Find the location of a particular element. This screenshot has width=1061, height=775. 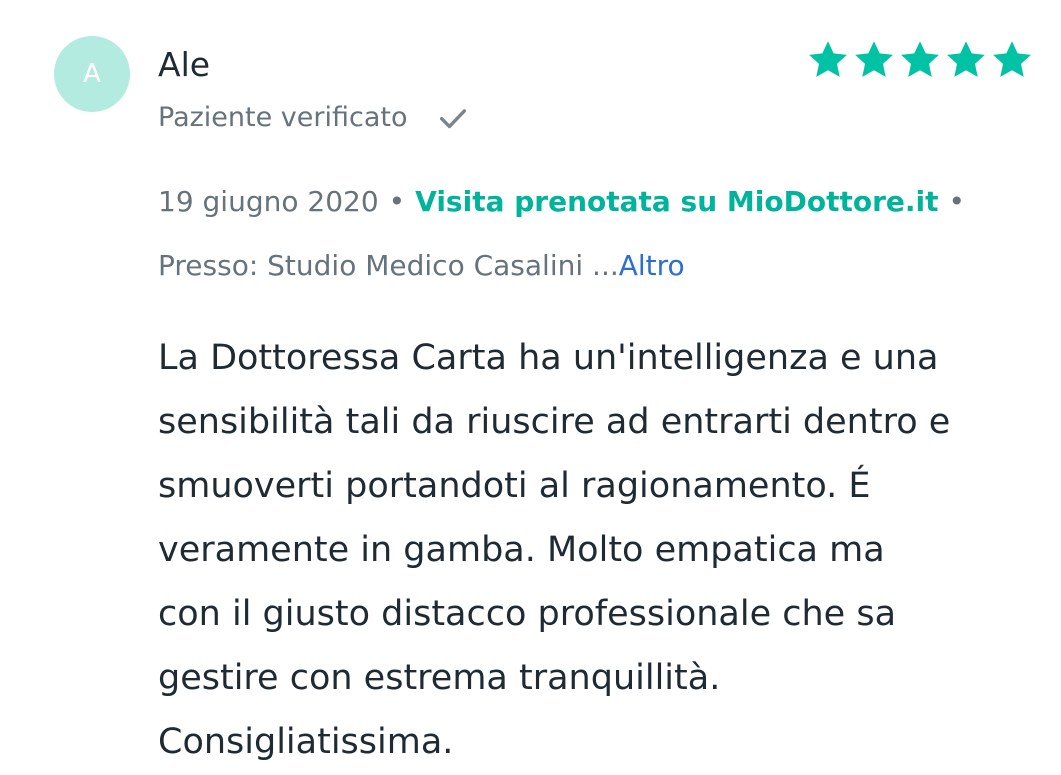

review-text-line: veramente in gamba. Molto empatica ma is located at coordinates (521, 550).